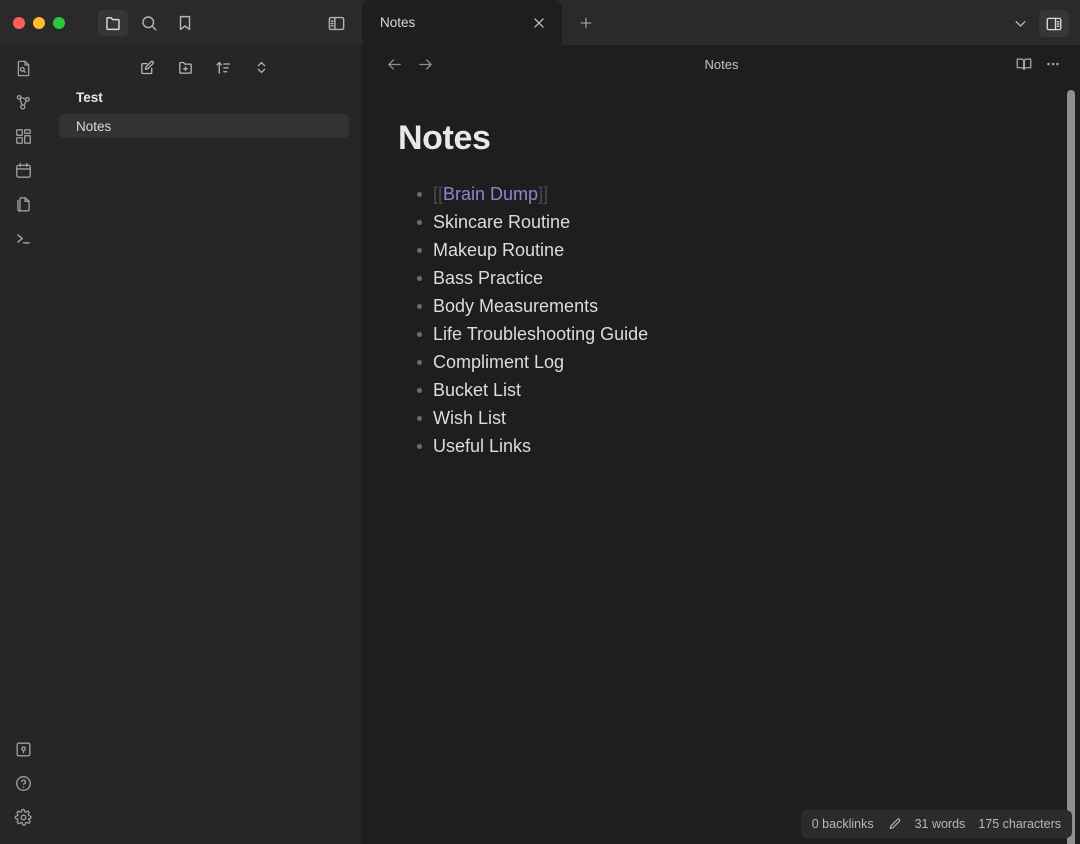 This screenshot has width=1080, height=844. I want to click on minimize-window-button, so click(39, 22).